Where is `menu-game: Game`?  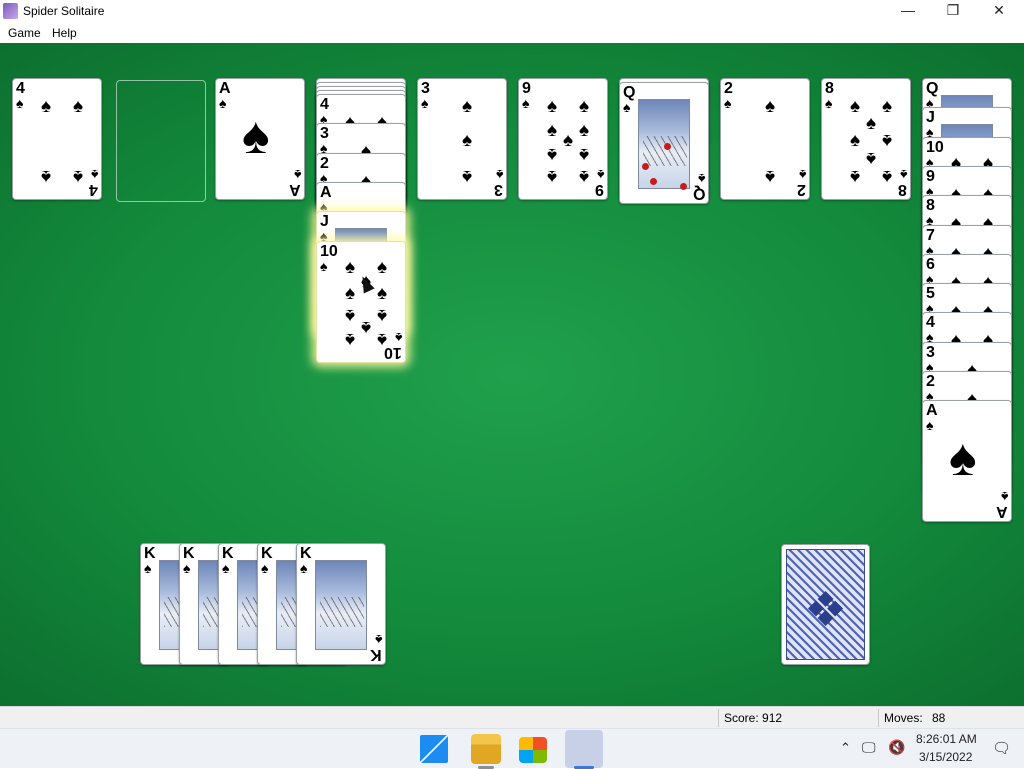
menu-game: Game is located at coordinates (24, 33).